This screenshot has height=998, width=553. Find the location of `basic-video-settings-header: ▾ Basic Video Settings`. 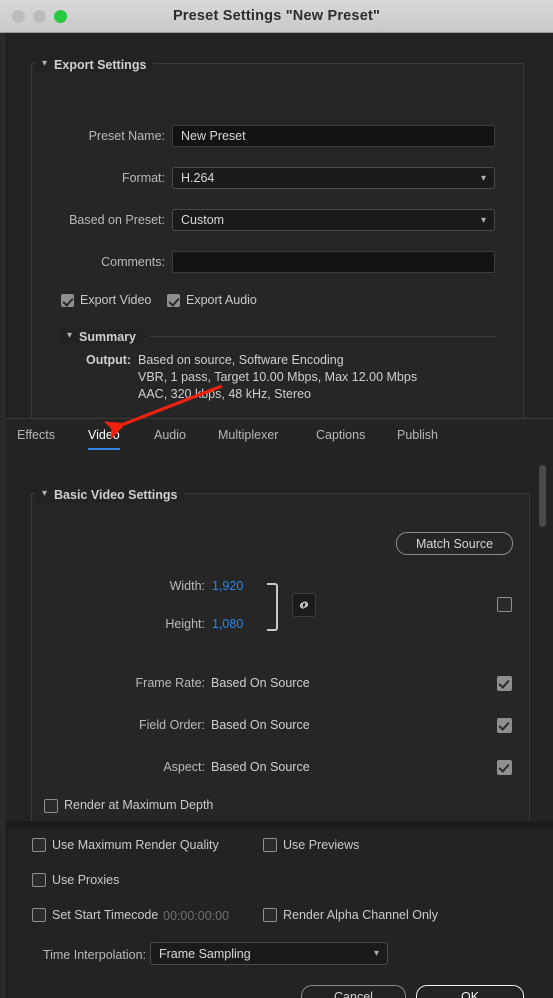

basic-video-settings-header: ▾ Basic Video Settings is located at coordinates (110, 495).